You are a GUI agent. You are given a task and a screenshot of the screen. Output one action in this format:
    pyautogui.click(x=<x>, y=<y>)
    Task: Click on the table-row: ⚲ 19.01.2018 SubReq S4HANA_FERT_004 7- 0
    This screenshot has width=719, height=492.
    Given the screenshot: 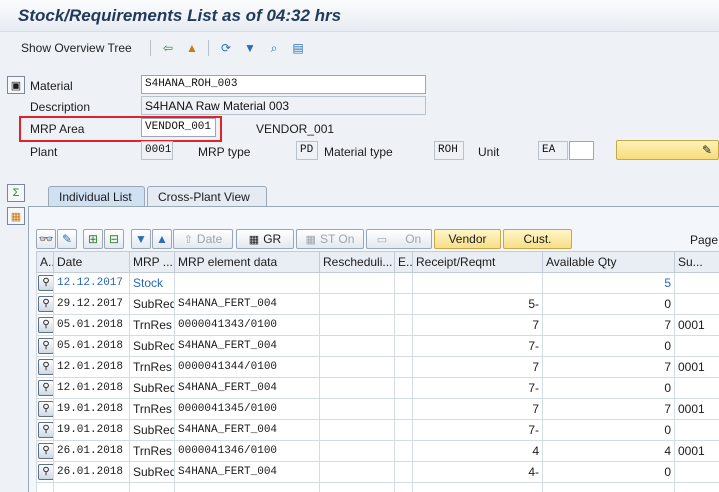 What is the action you would take?
    pyautogui.click(x=377, y=430)
    